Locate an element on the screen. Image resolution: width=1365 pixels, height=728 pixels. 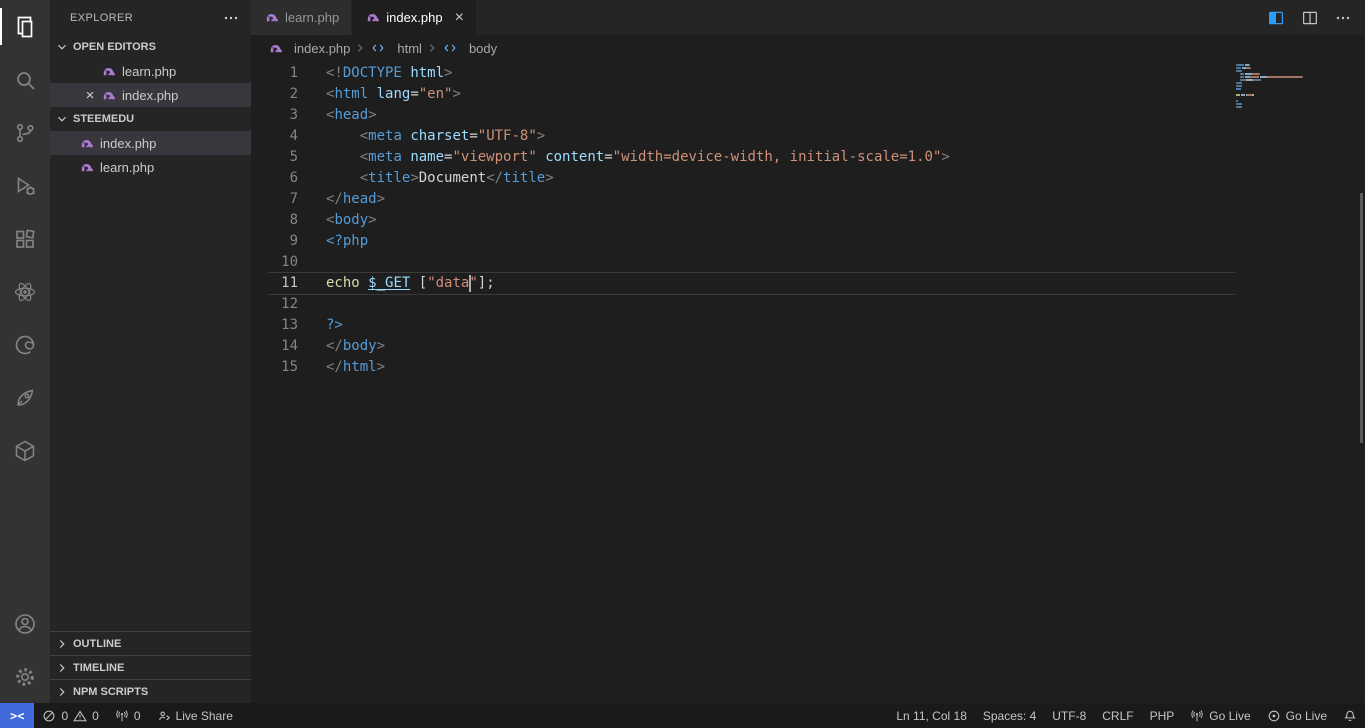
code-line: </head> is located at coordinates (778, 199).